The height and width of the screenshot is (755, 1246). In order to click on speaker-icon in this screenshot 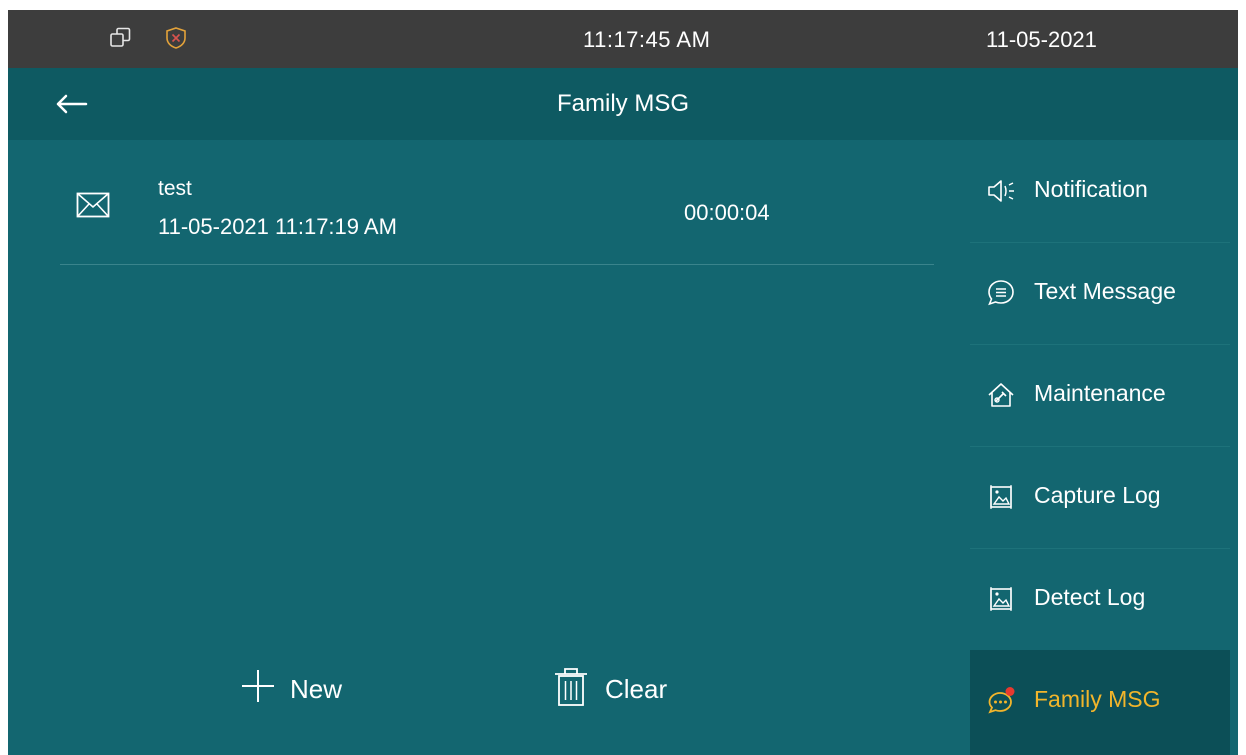, I will do `click(1001, 191)`.